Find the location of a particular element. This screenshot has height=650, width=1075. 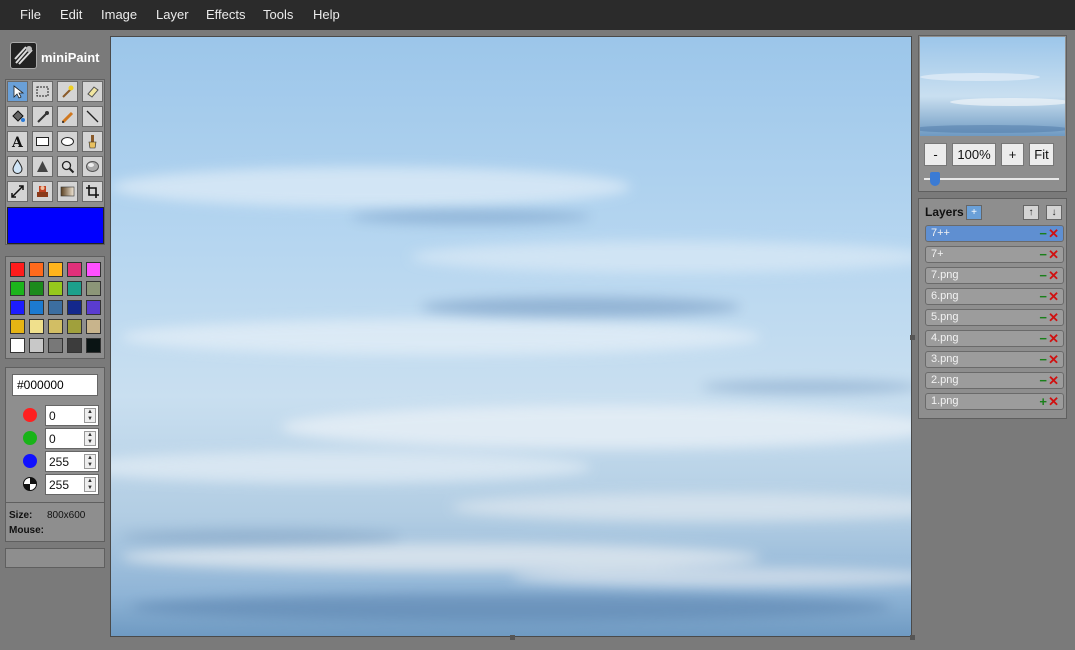

hex-color-input is located at coordinates (55, 385).